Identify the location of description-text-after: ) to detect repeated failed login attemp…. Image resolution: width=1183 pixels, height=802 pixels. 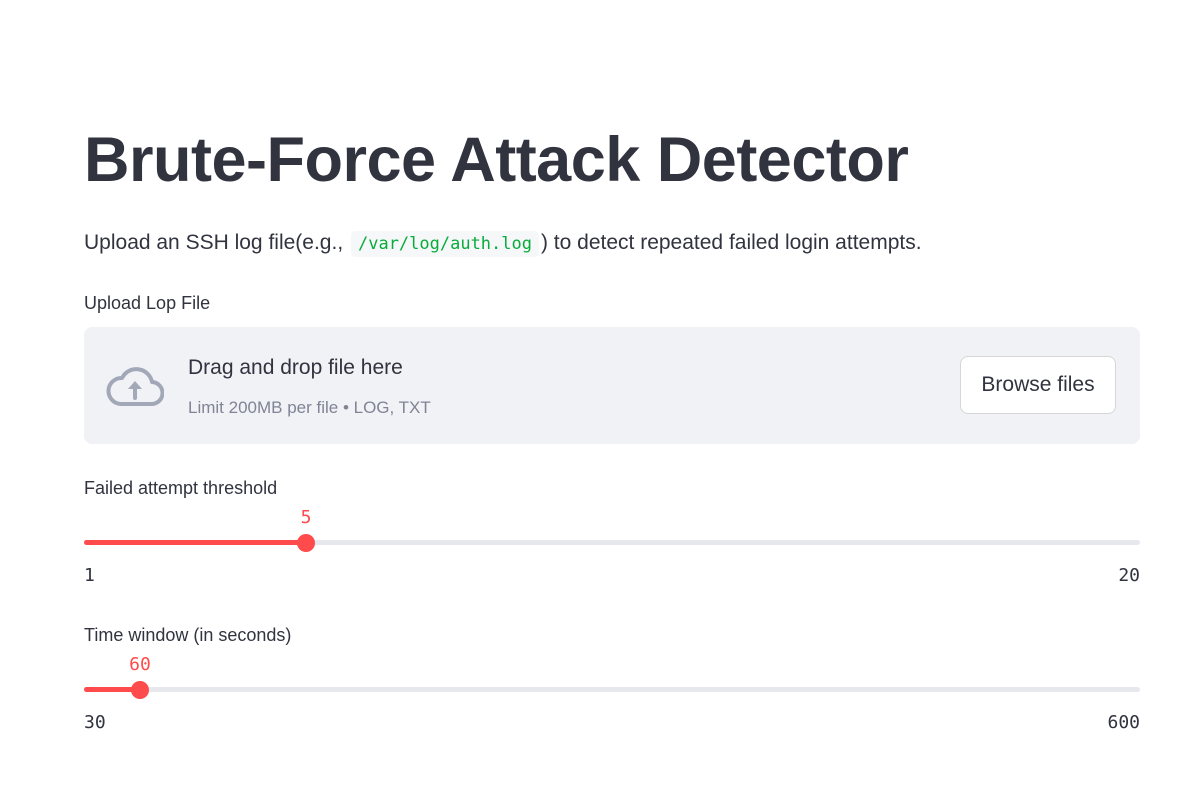
(731, 242).